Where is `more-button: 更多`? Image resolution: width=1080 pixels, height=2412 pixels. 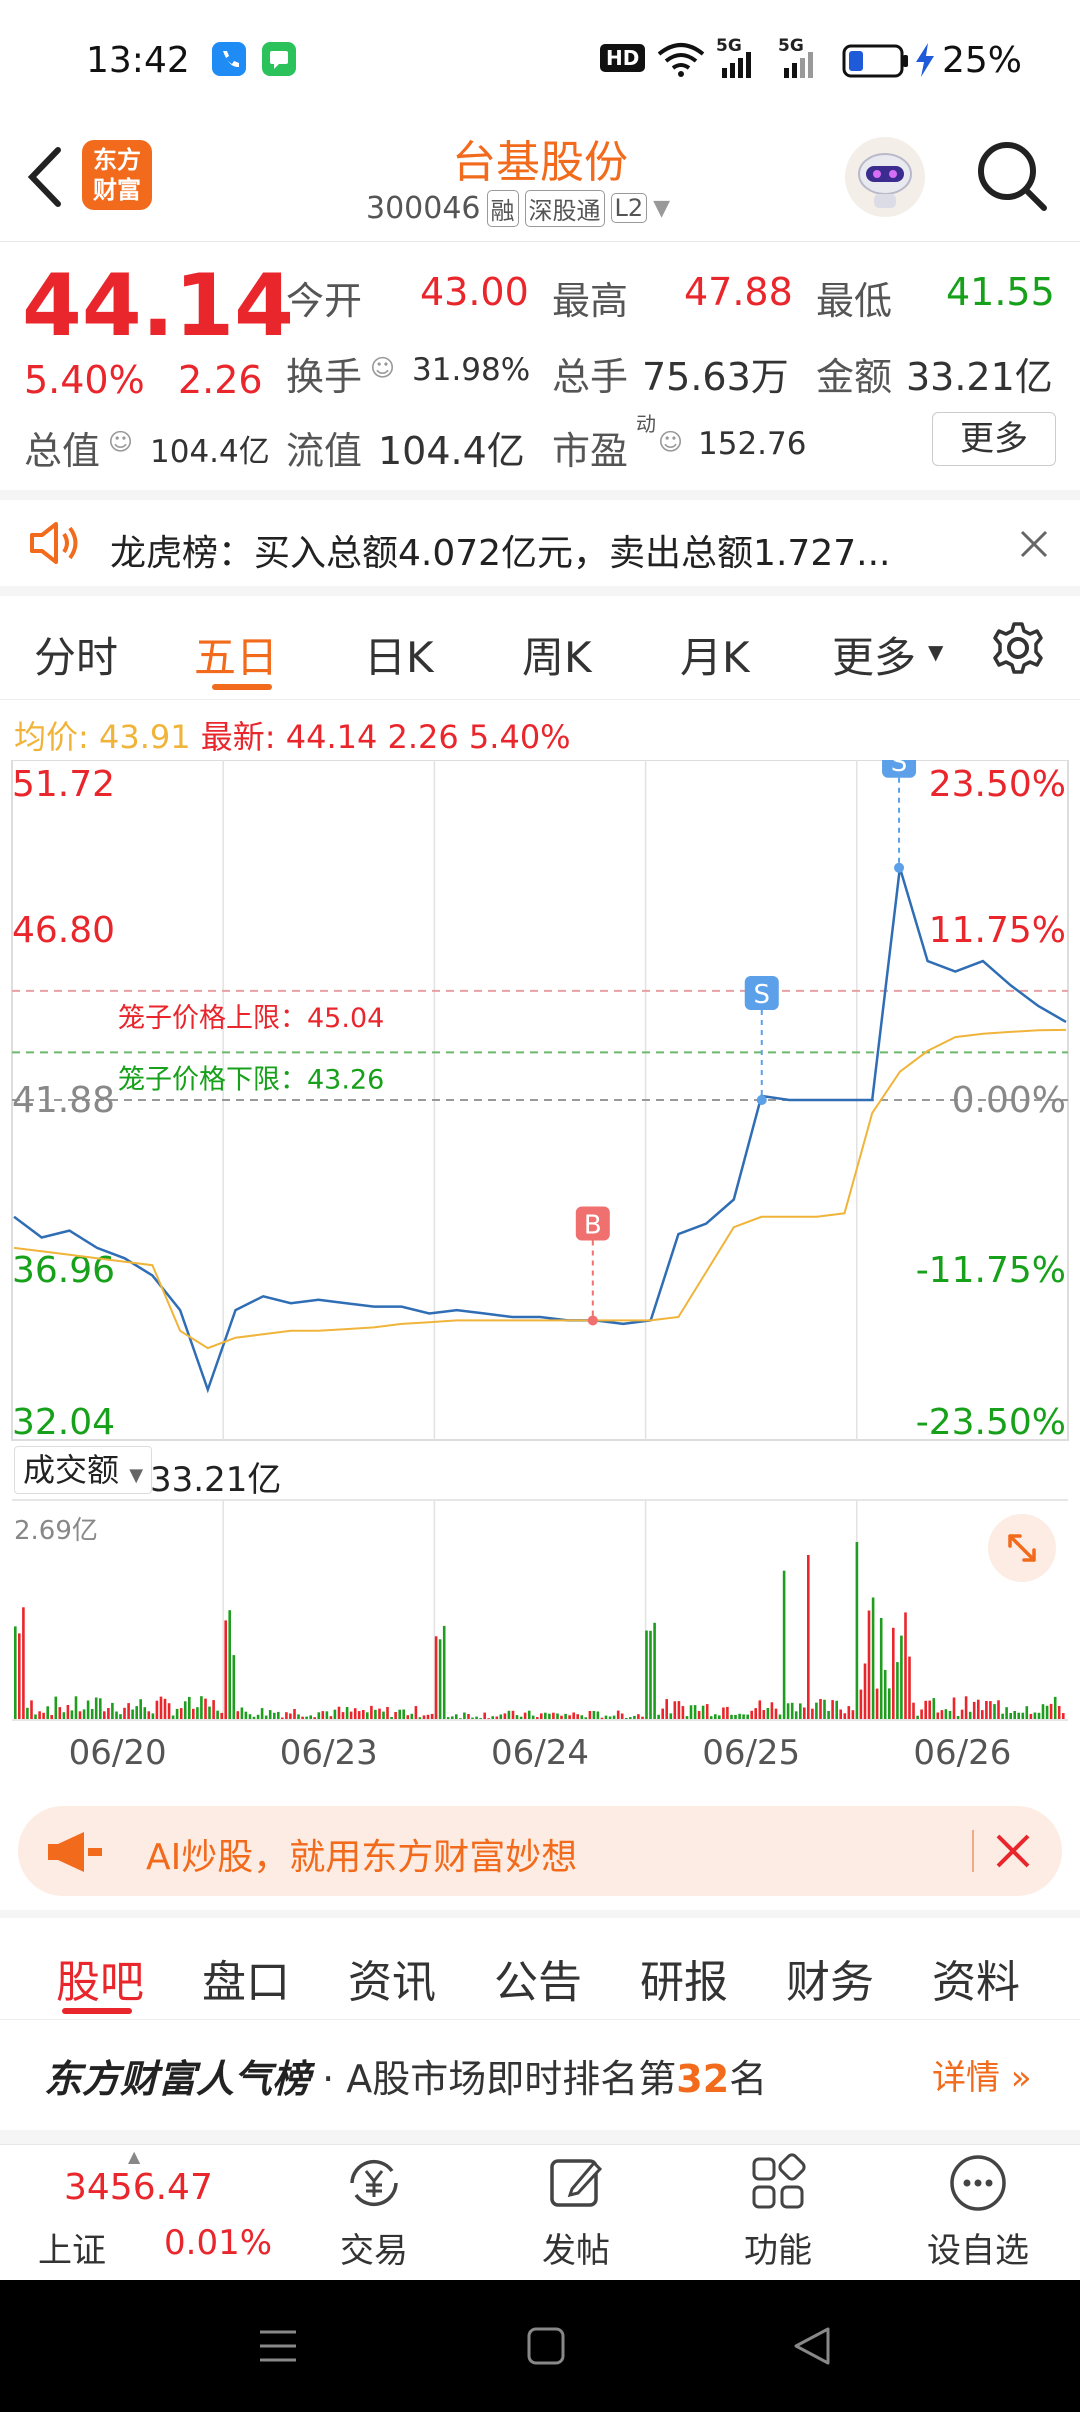
more-button: 更多 is located at coordinates (994, 439).